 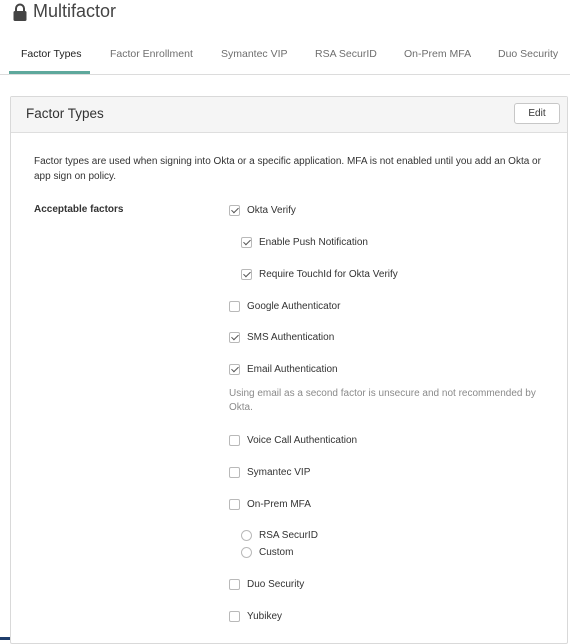 What do you see at coordinates (246, 274) in the screenshot?
I see `touchid-checkbox` at bounding box center [246, 274].